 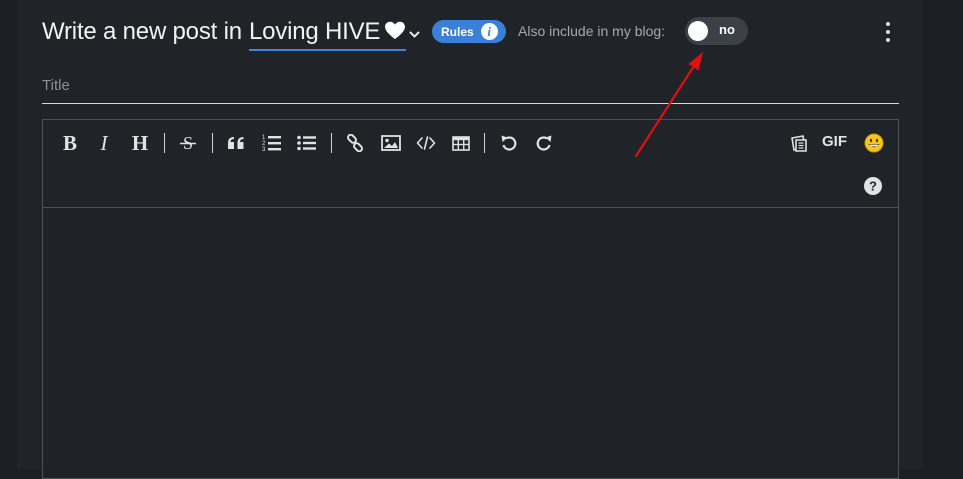 What do you see at coordinates (716, 31) in the screenshot?
I see `include-in-blog-toggle: no` at bounding box center [716, 31].